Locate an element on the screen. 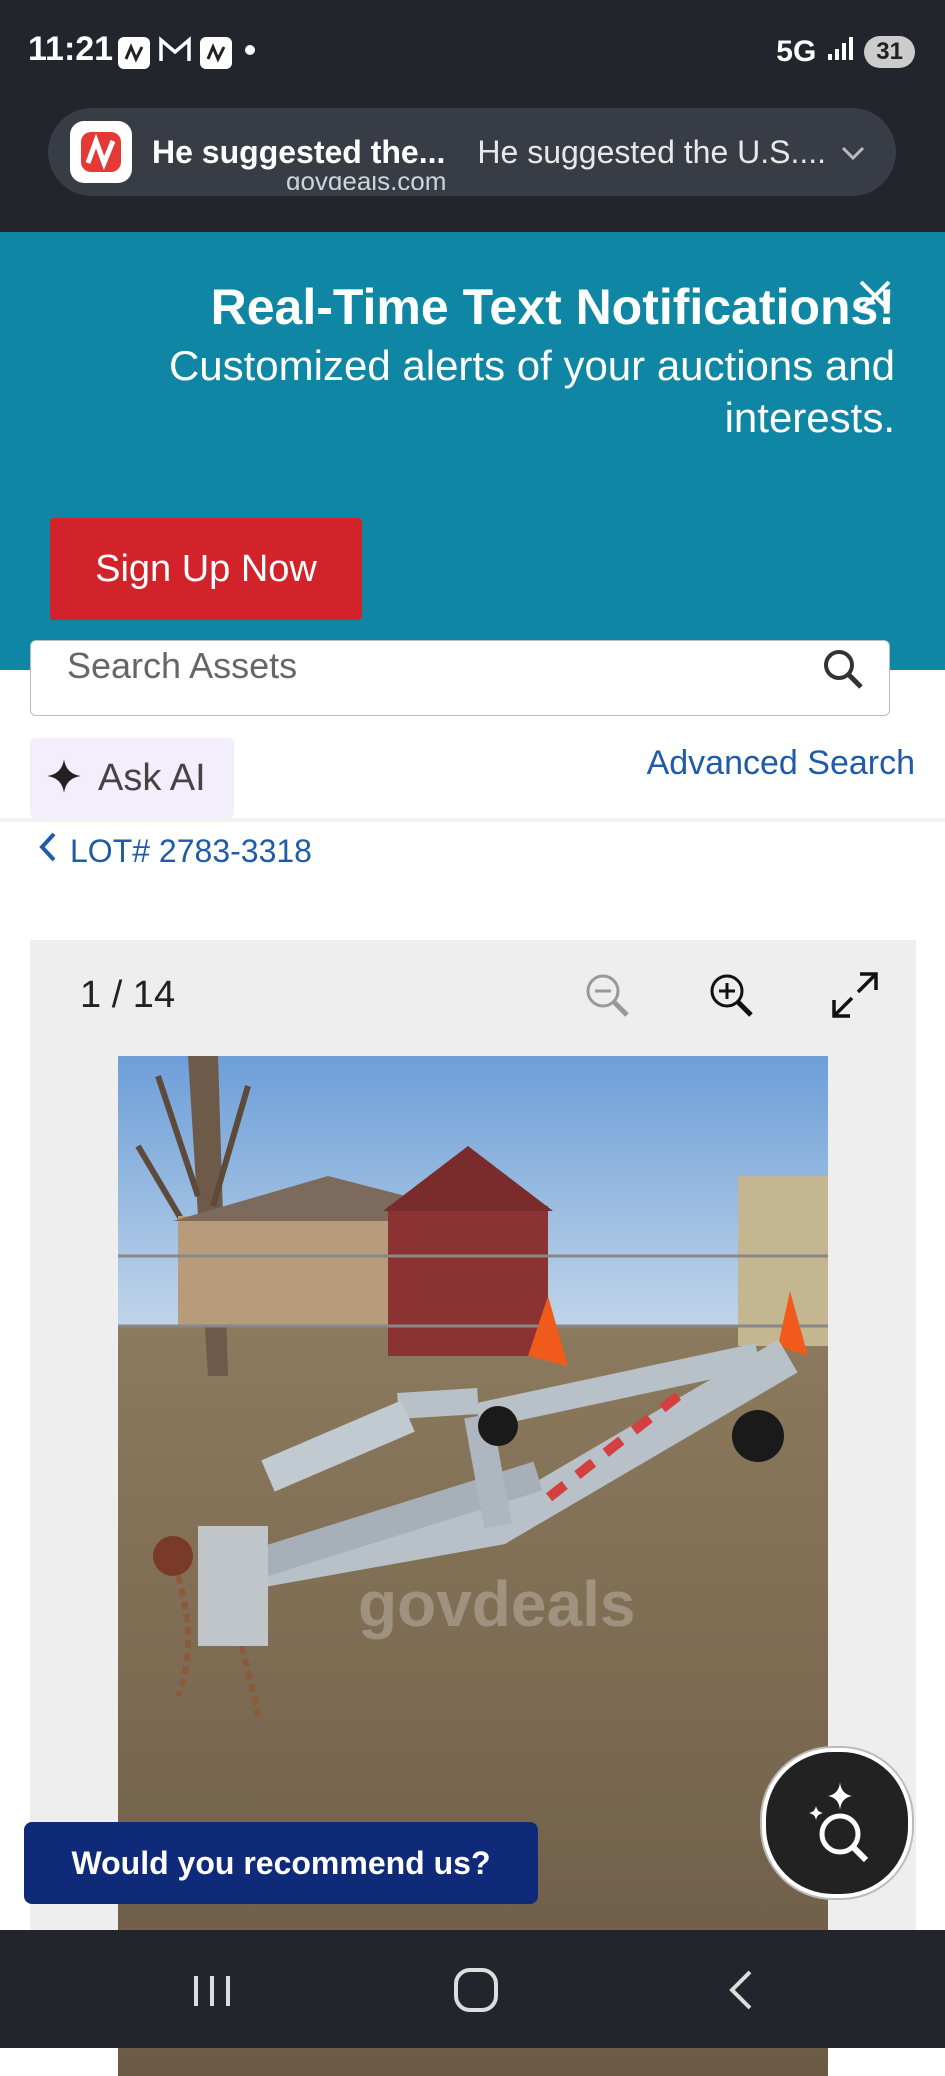 This screenshot has width=945, height=2076. ask-ai-button: Ask AI is located at coordinates (132, 778).